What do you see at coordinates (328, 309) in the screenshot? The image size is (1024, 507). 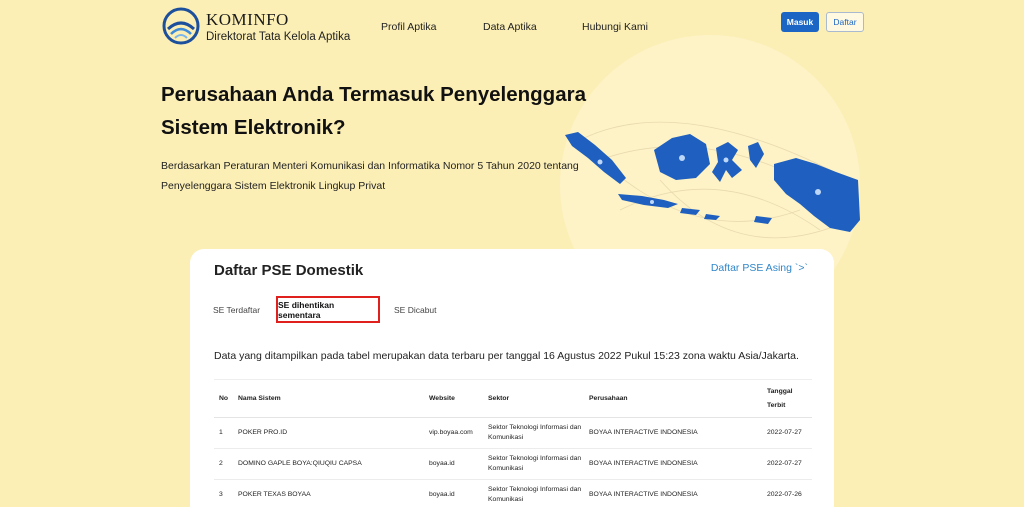 I see `tab-se-dihentikan-sementara: SE dihentikan sementara` at bounding box center [328, 309].